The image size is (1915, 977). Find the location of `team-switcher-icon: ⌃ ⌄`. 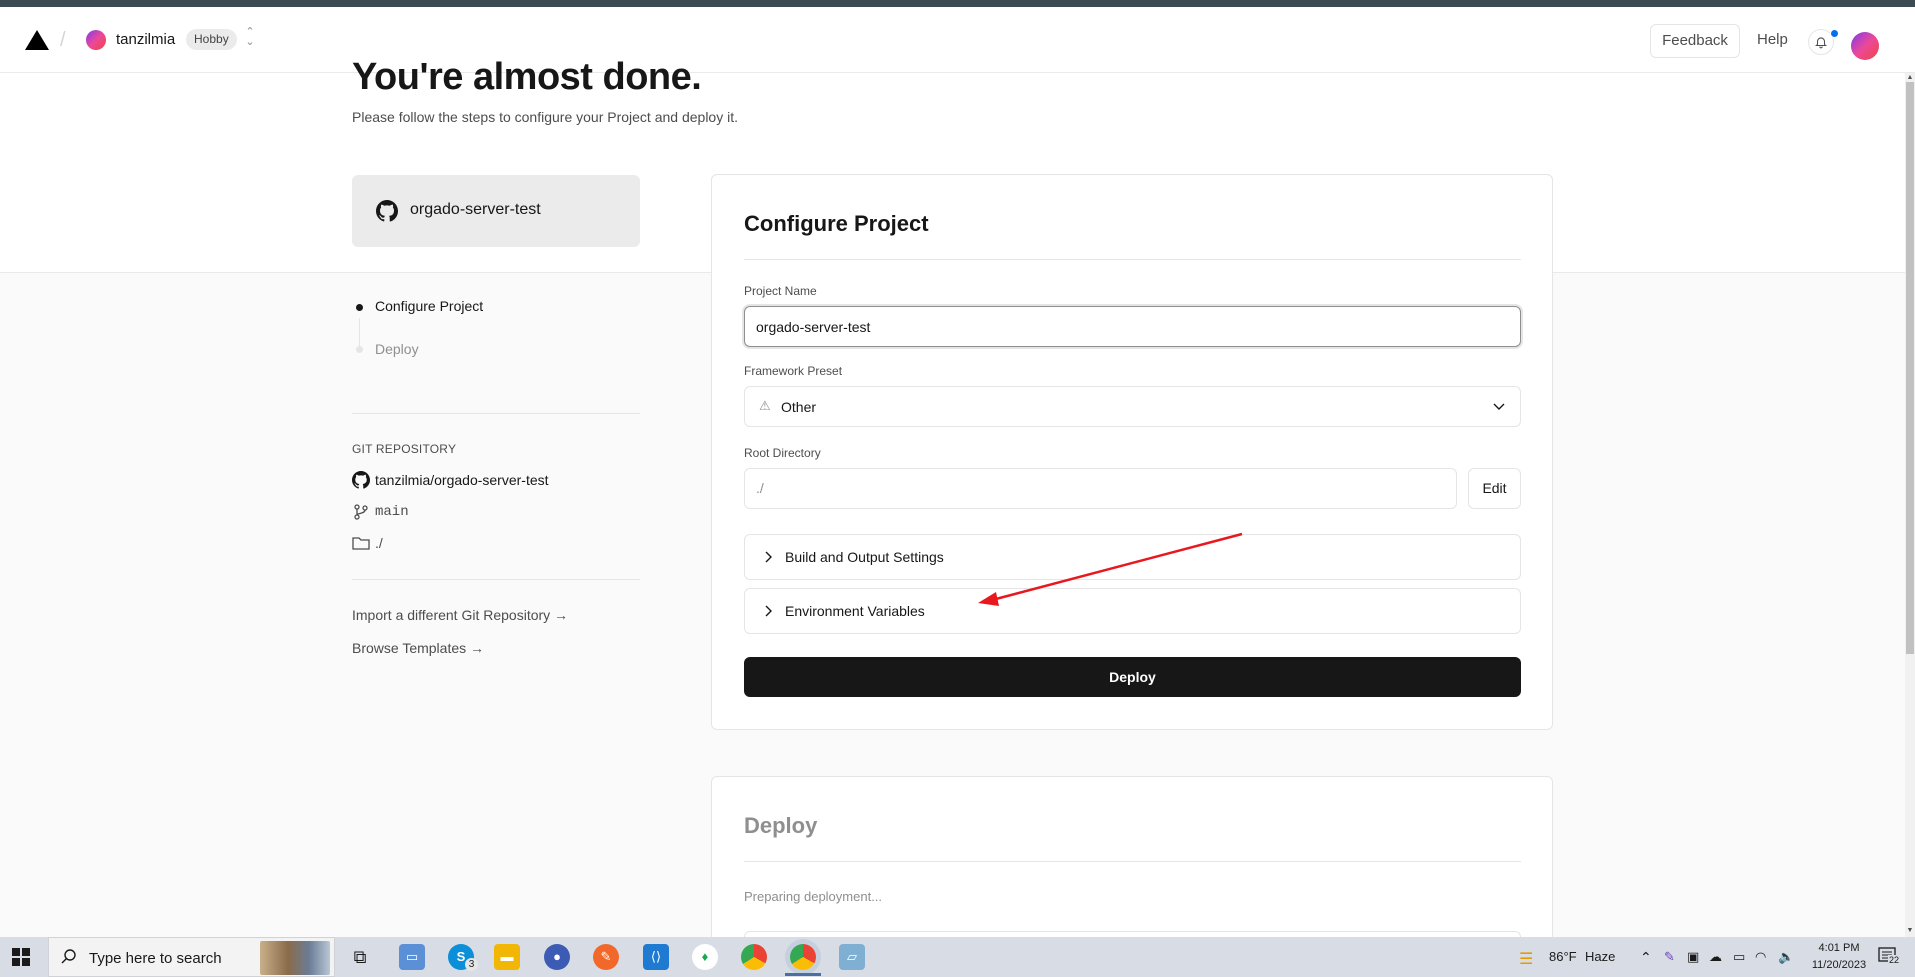

team-switcher-icon: ⌃ ⌄ is located at coordinates (250, 39).